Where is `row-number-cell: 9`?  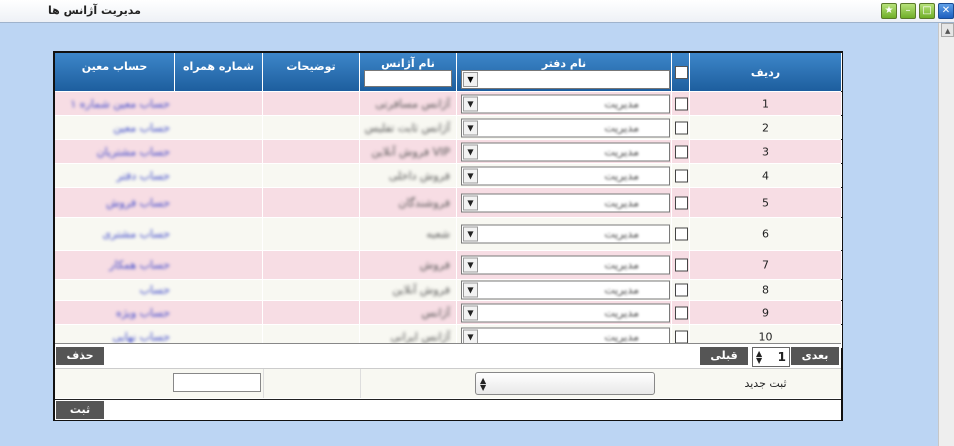 row-number-cell: 9 is located at coordinates (766, 312).